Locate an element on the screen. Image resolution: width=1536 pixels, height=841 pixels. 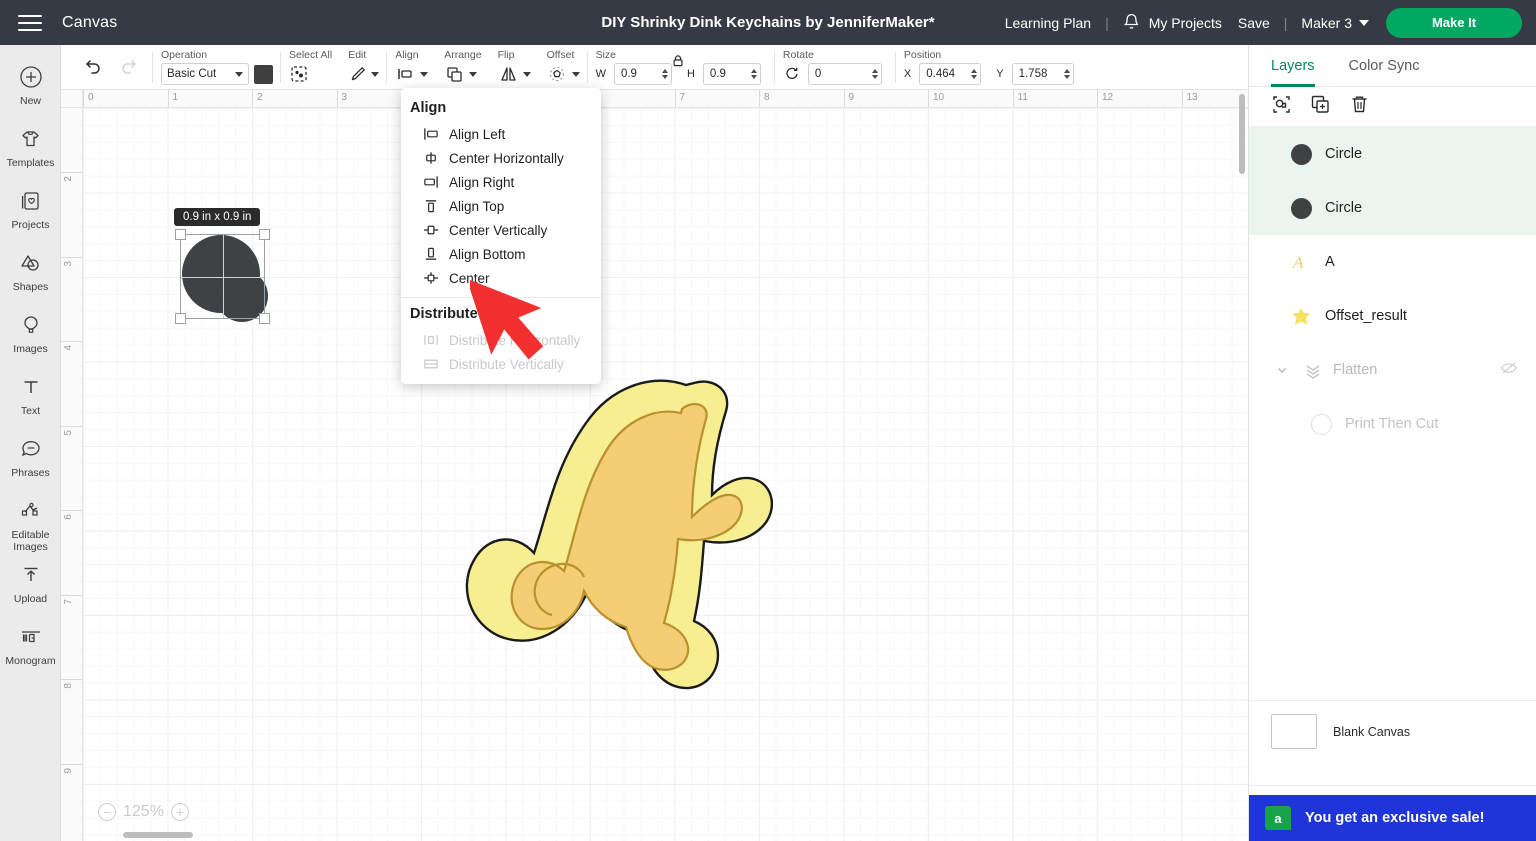
align-button is located at coordinates (412, 74).